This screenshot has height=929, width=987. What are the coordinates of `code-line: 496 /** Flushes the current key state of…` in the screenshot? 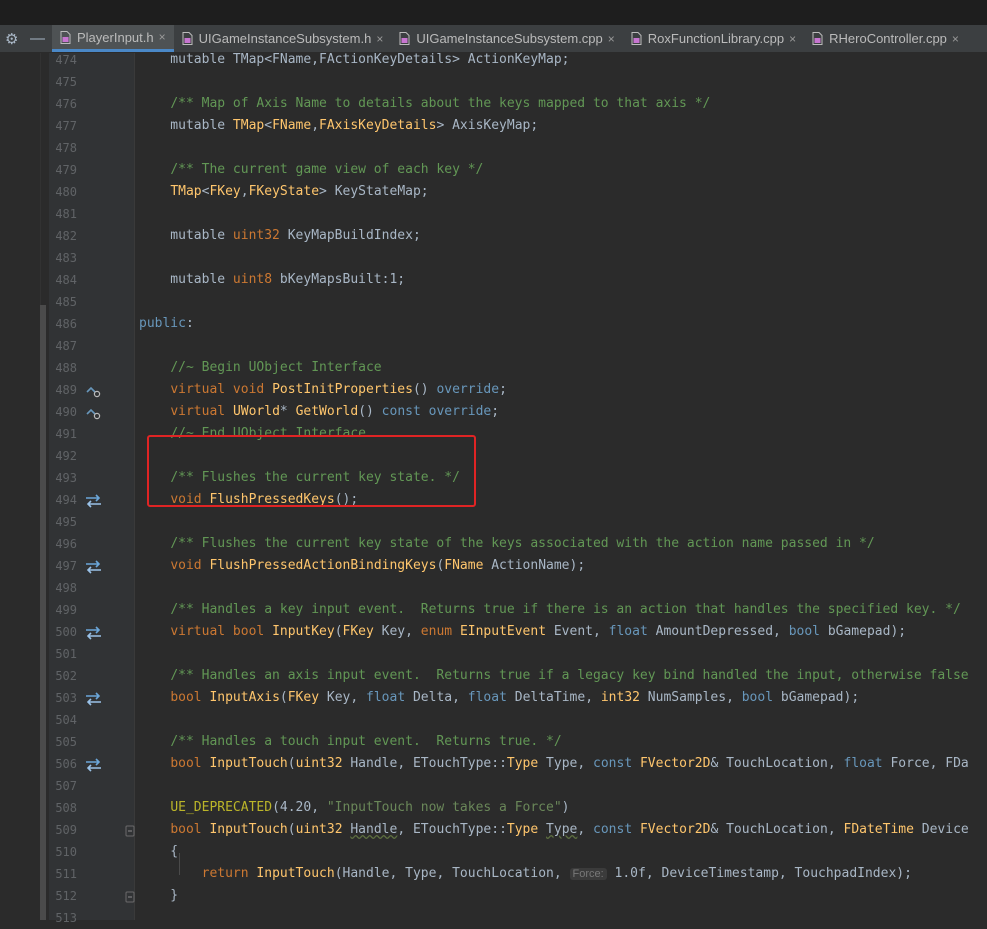 It's located at (493, 544).